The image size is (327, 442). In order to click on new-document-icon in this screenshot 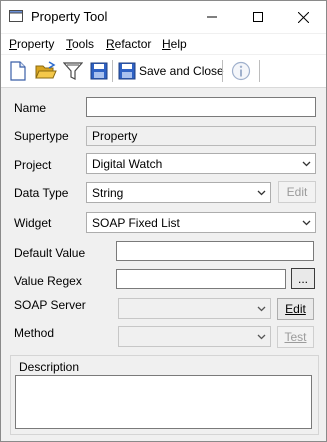, I will do `click(18, 71)`.